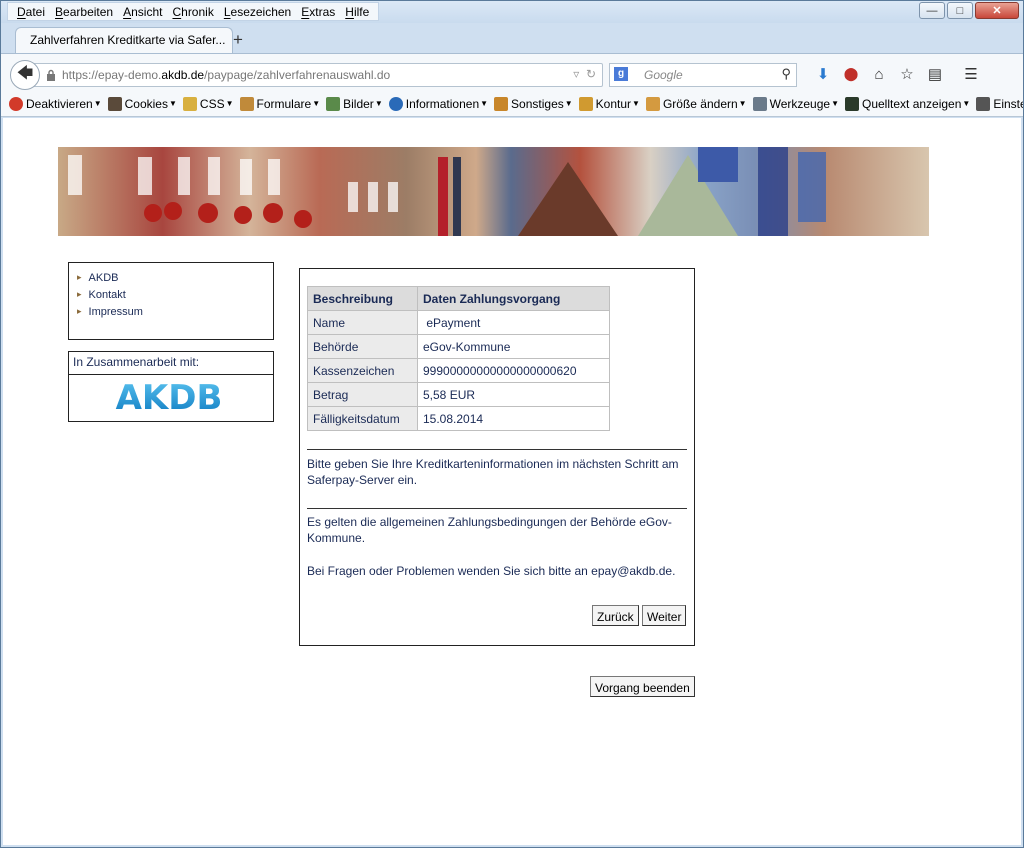 Image resolution: width=1024 pixels, height=848 pixels. What do you see at coordinates (447, 191) in the screenshot?
I see `banner-houses-graphic` at bounding box center [447, 191].